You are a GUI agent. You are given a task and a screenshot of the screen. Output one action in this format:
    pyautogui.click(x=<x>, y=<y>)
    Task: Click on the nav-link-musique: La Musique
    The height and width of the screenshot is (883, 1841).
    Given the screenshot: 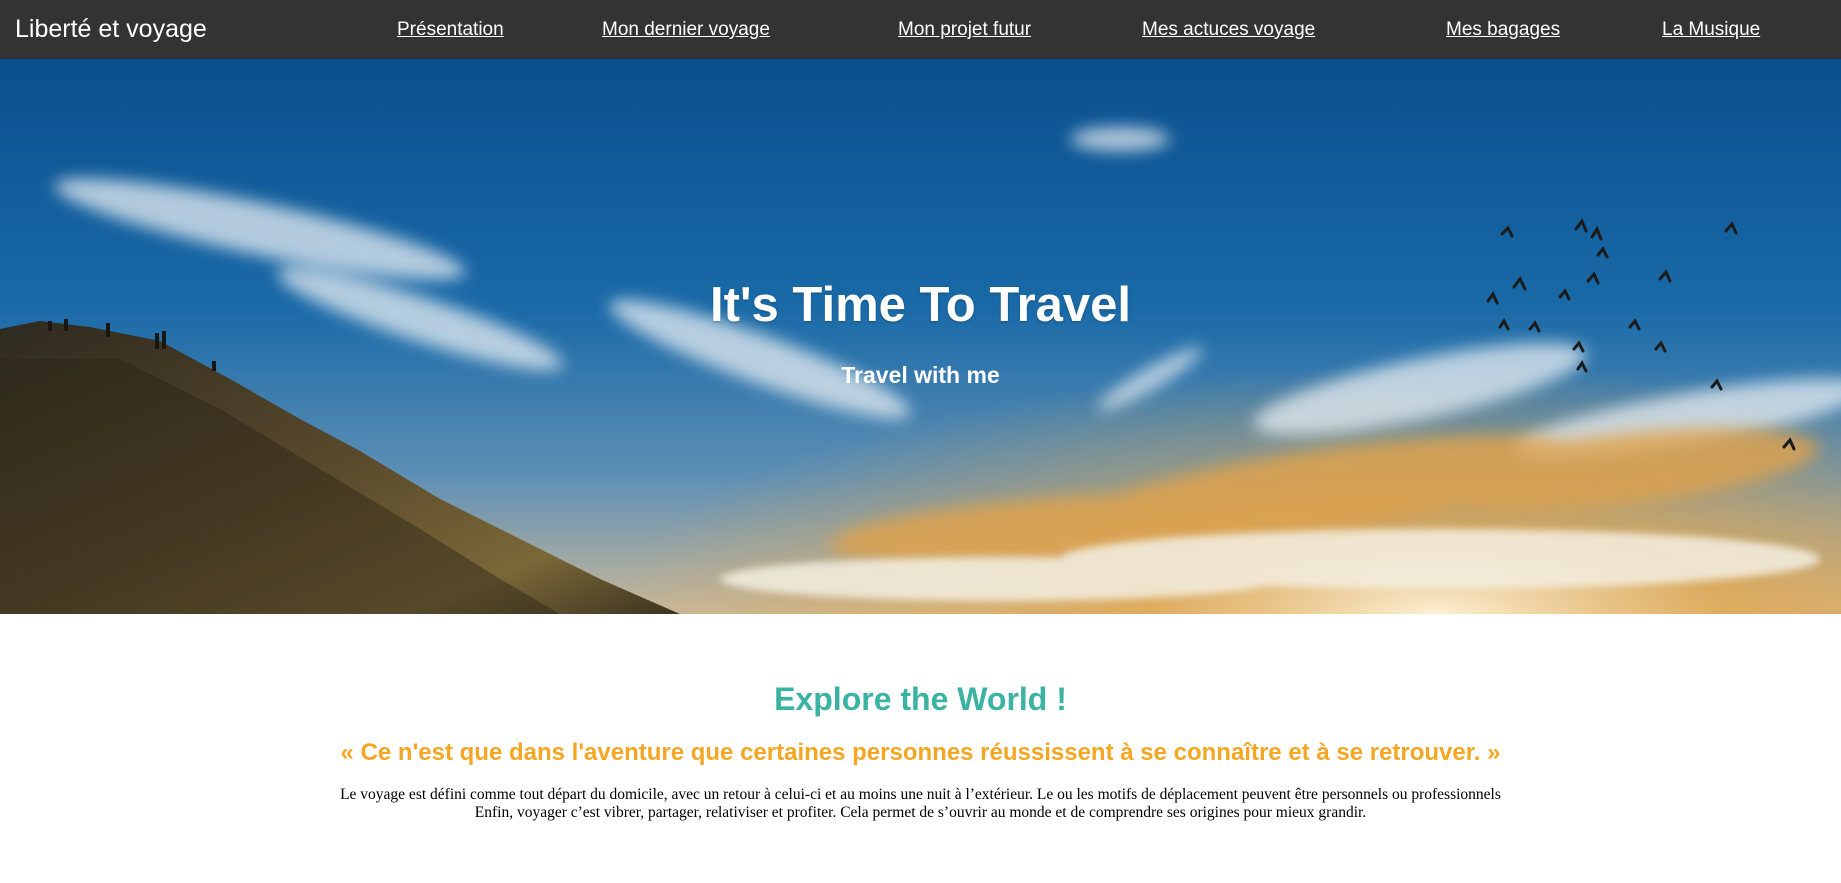 What is the action you would take?
    pyautogui.click(x=1711, y=30)
    